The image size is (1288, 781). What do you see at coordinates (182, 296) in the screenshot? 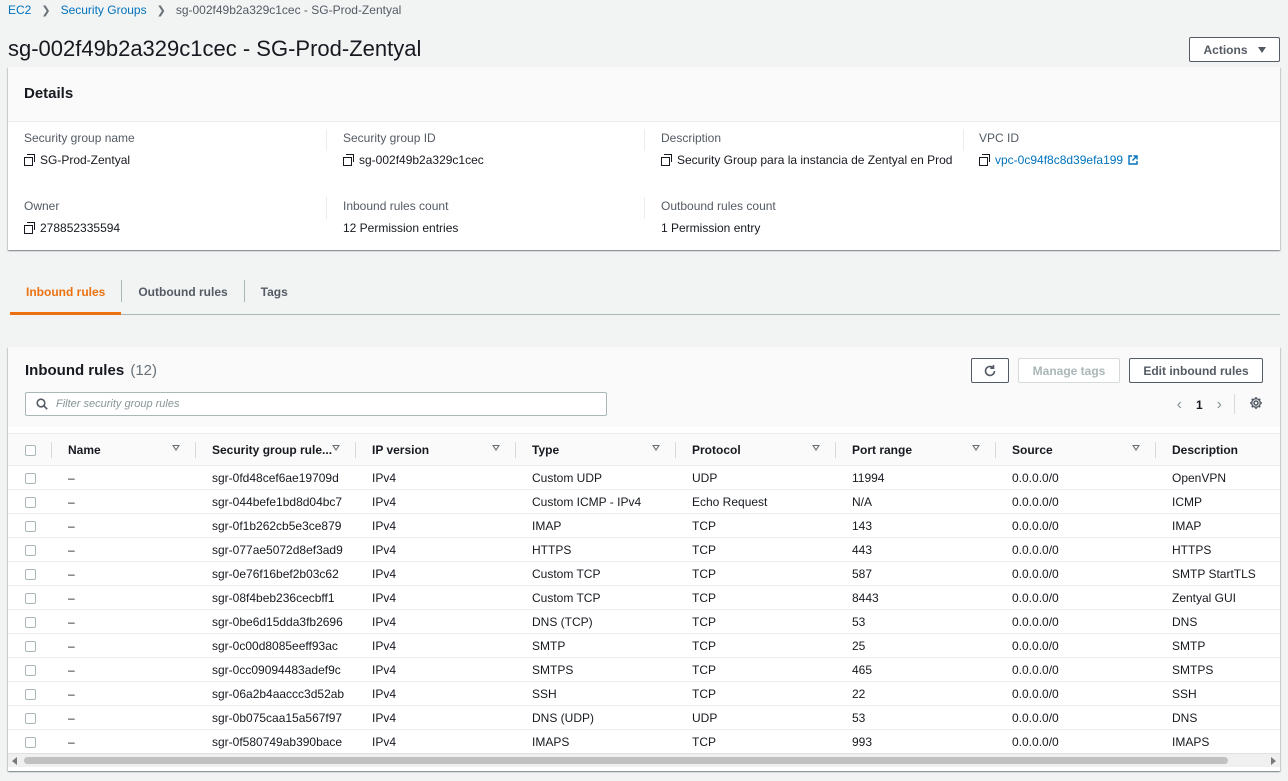
I see `tab-outbound-rules: Outbound rules` at bounding box center [182, 296].